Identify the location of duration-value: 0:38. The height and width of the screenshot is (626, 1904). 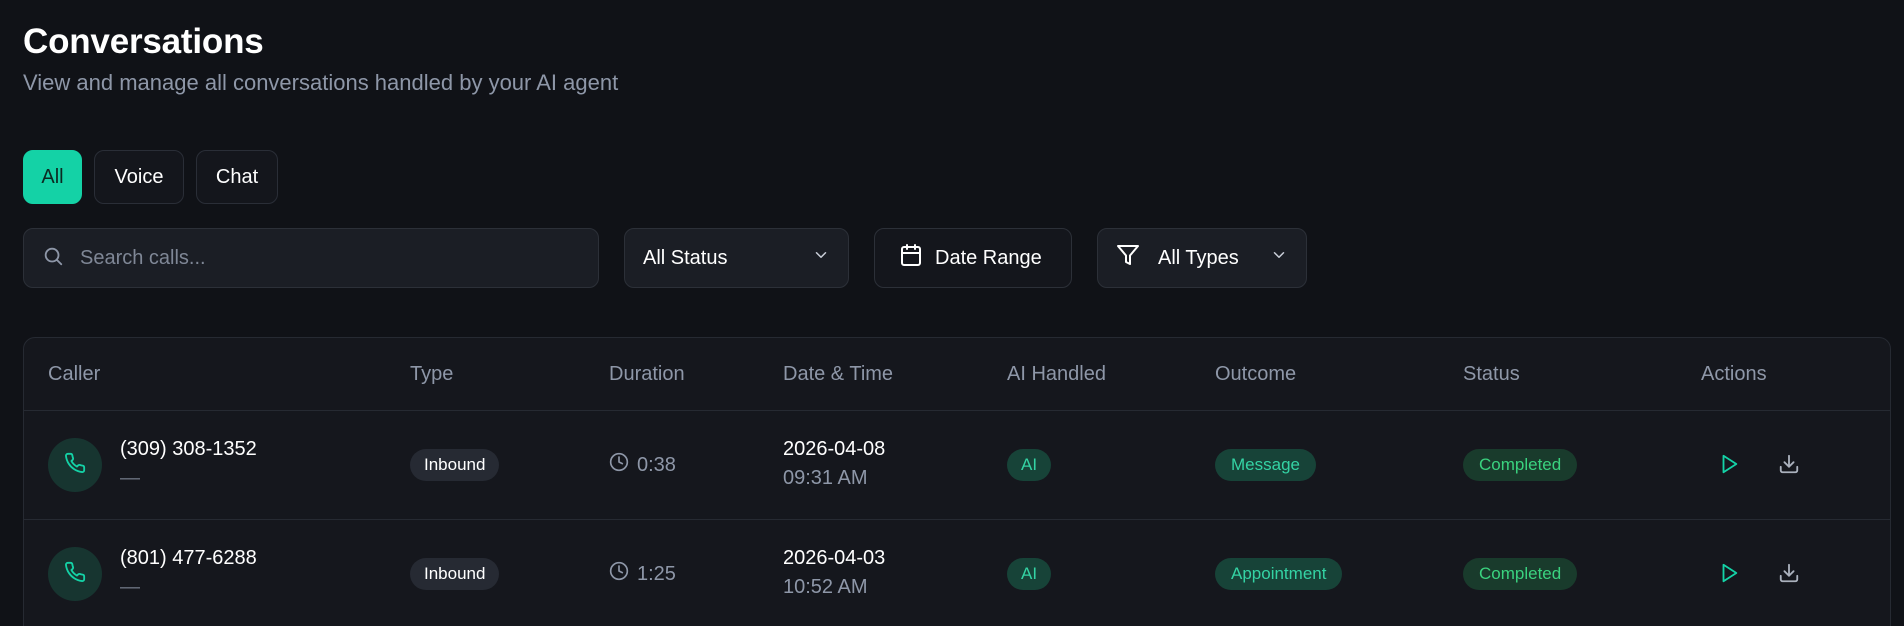
(656, 464).